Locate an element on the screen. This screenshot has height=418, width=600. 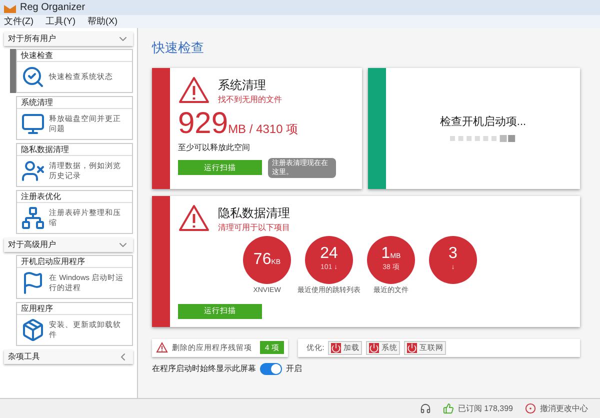
target-icon is located at coordinates (530, 408).